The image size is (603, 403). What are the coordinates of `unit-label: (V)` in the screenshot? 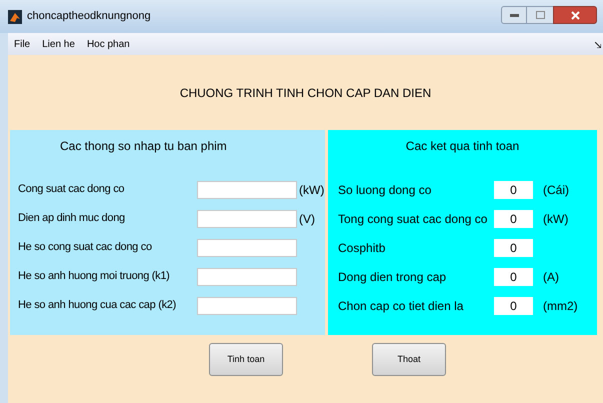 It's located at (307, 219).